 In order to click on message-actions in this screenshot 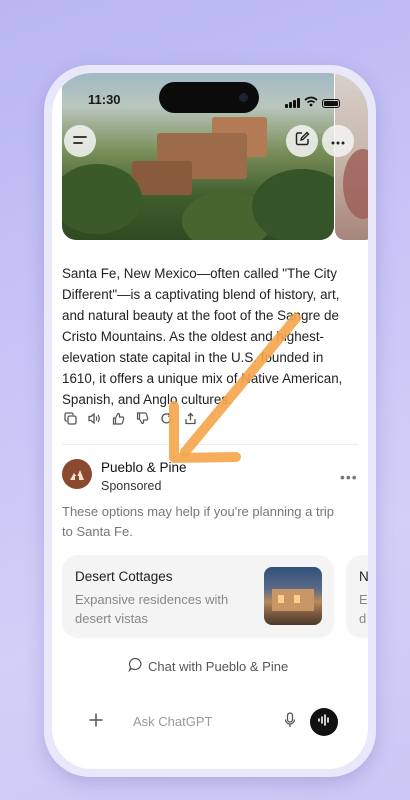, I will do `click(130, 418)`.